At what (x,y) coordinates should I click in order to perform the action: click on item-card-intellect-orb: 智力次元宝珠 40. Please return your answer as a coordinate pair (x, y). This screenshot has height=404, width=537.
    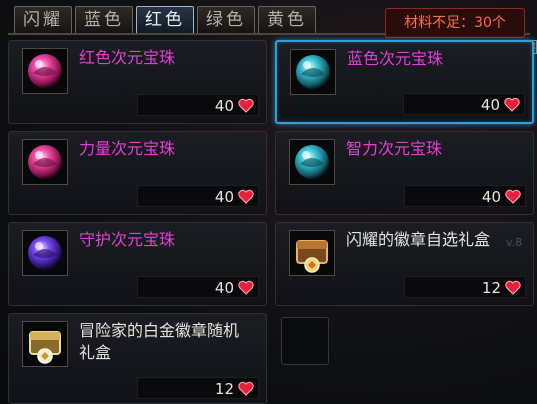
    Looking at the image, I should click on (404, 173).